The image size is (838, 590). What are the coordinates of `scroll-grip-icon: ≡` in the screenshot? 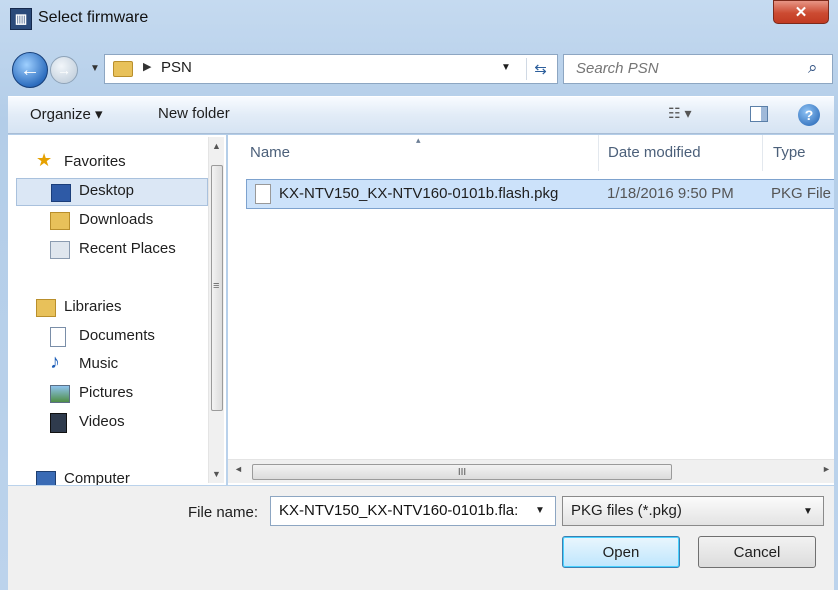 It's located at (216, 286).